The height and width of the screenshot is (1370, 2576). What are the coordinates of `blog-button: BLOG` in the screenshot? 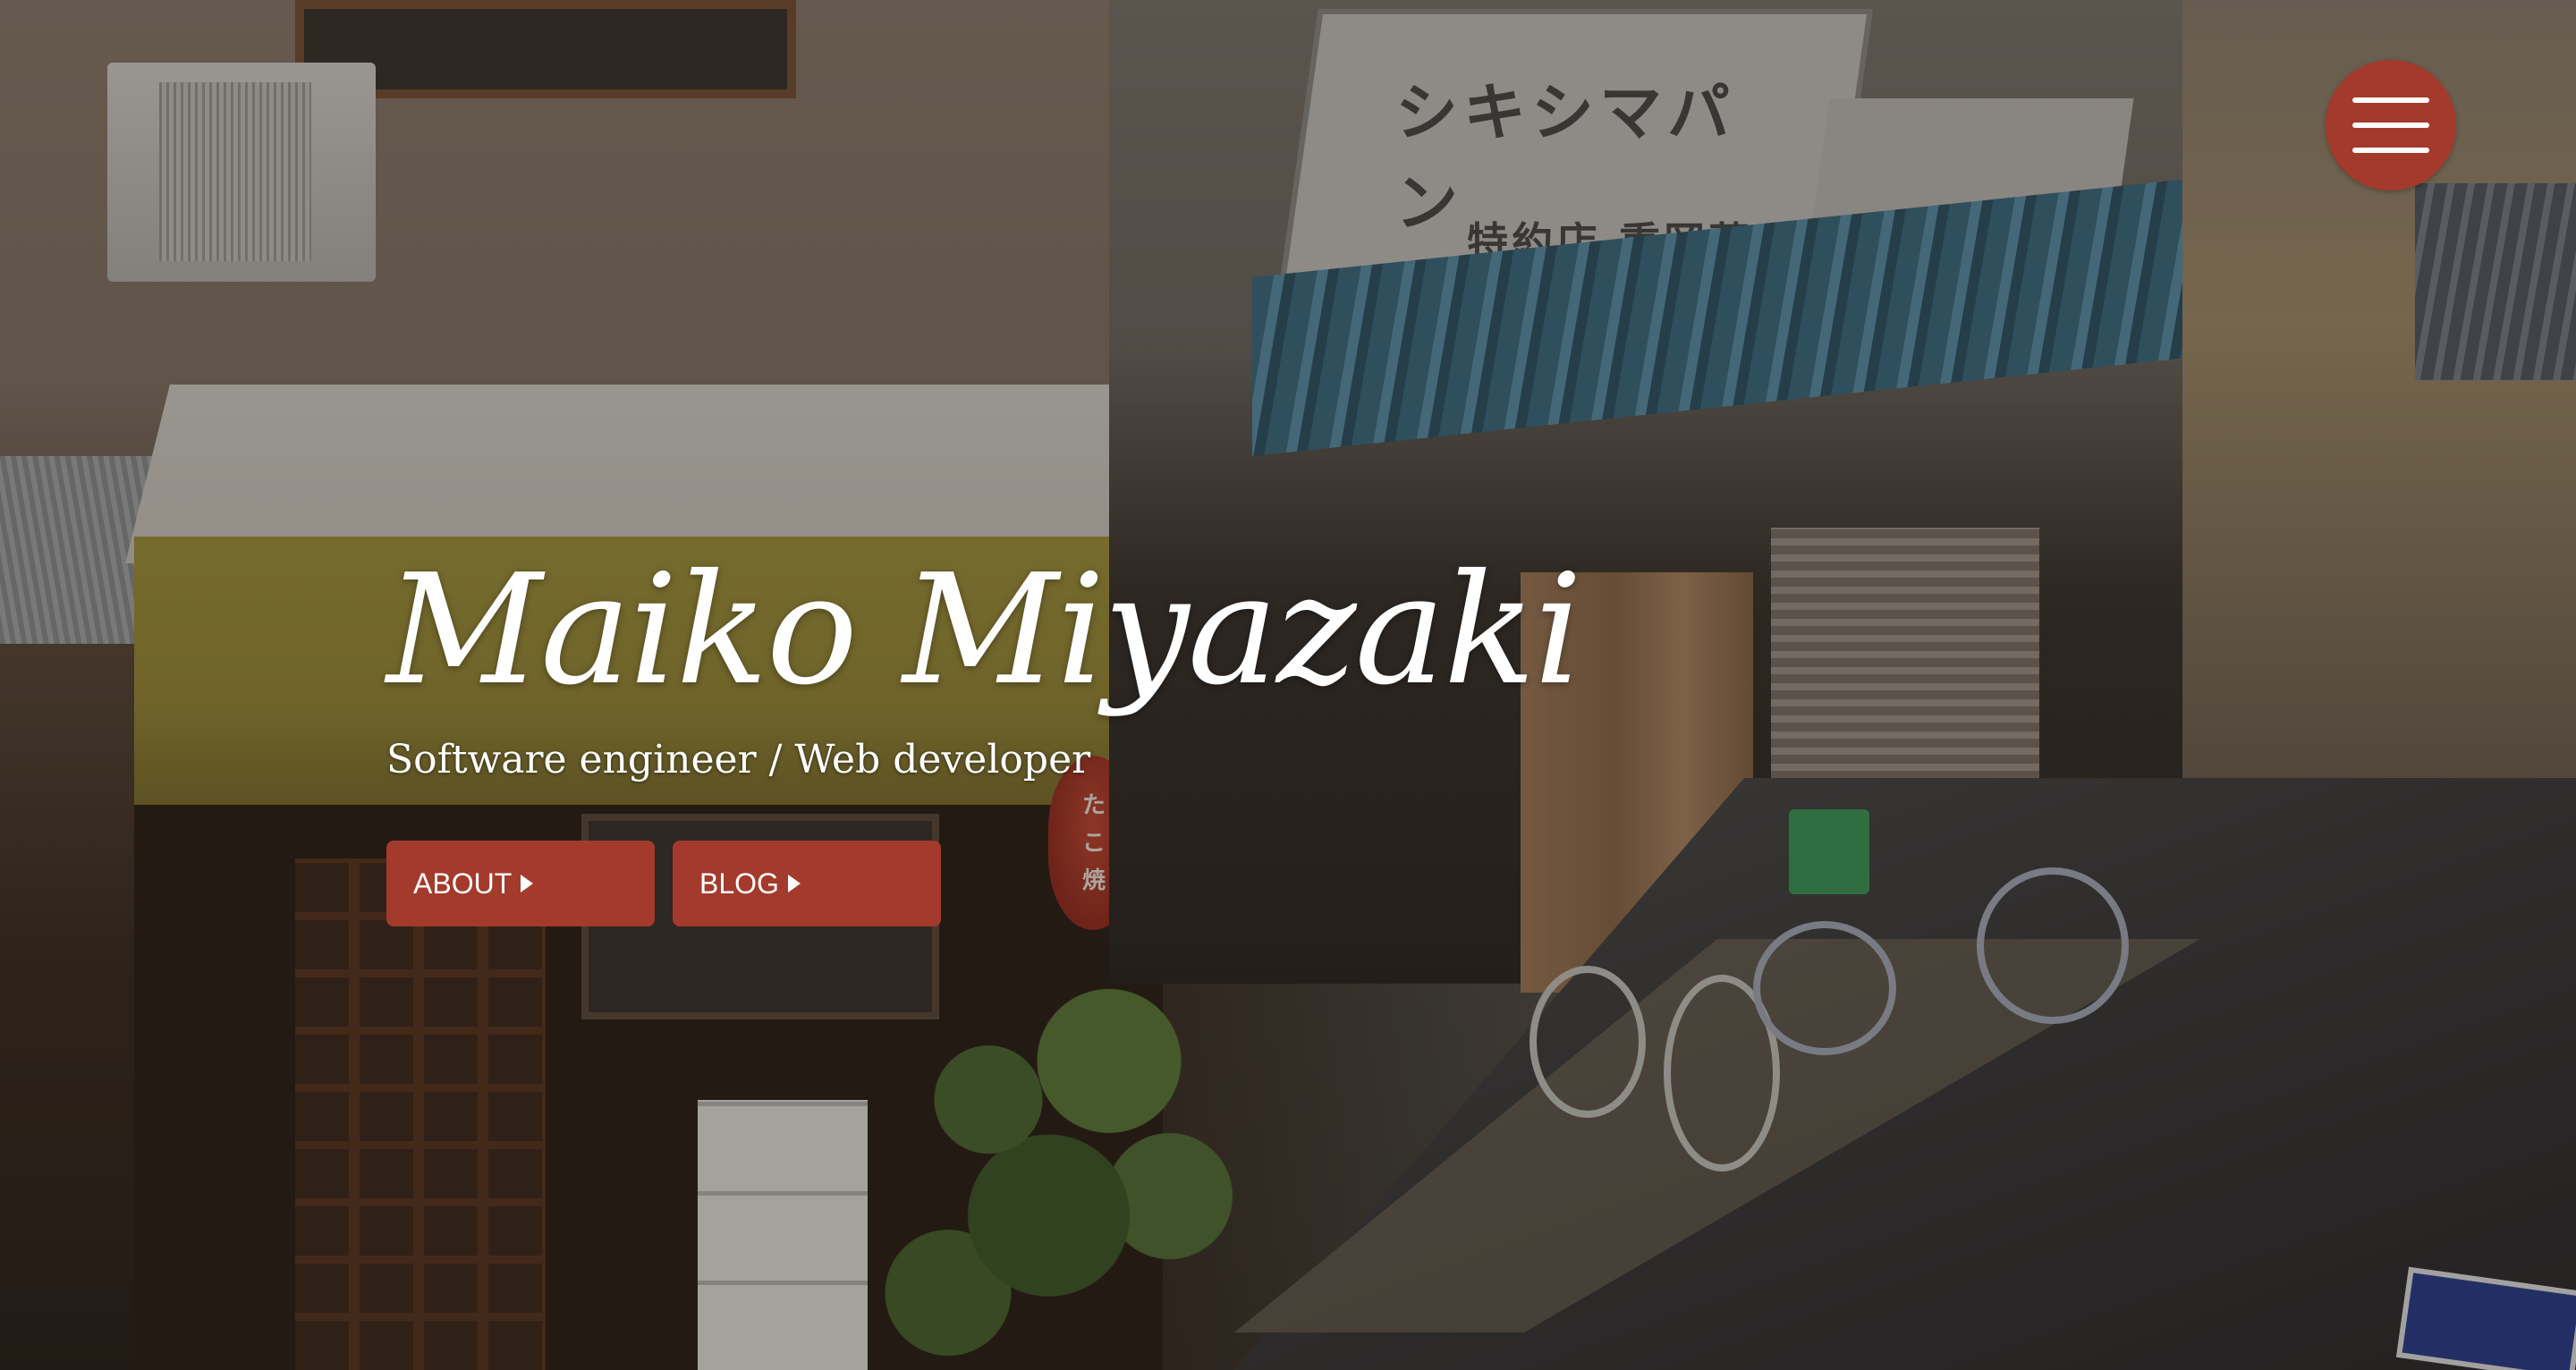 It's located at (807, 883).